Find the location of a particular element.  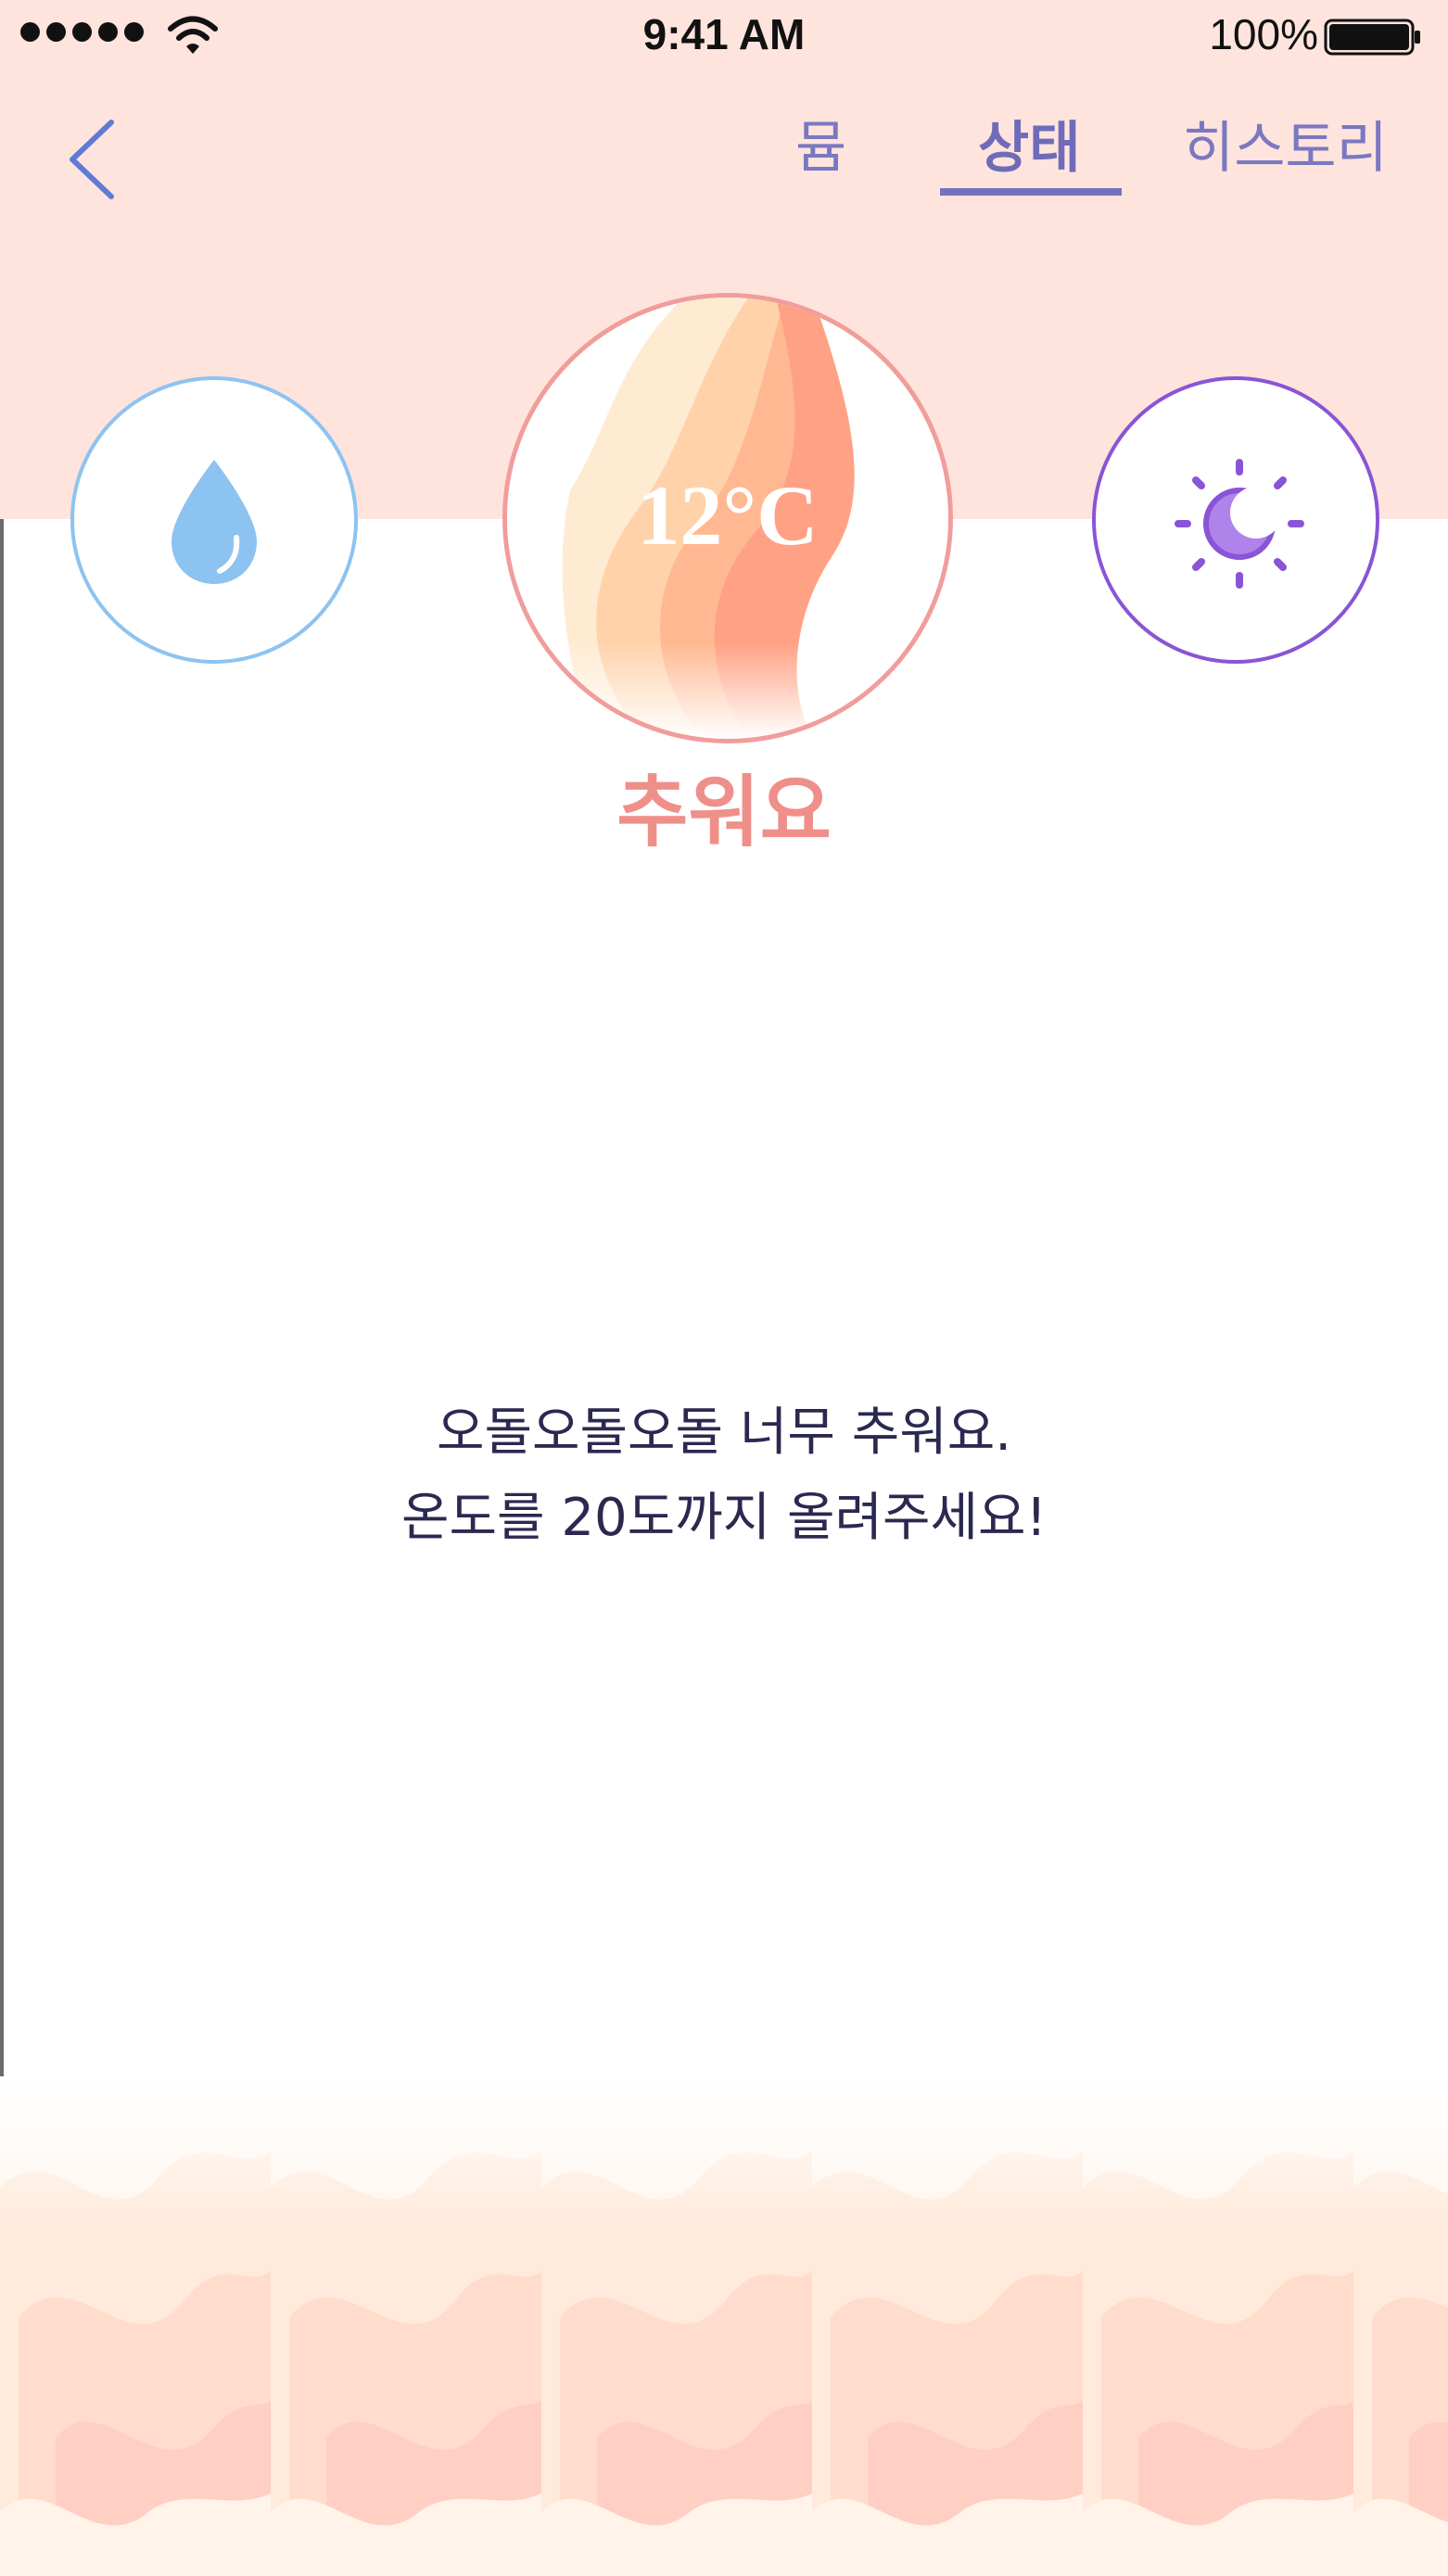

temperature-indicator: 12°C is located at coordinates (728, 518).